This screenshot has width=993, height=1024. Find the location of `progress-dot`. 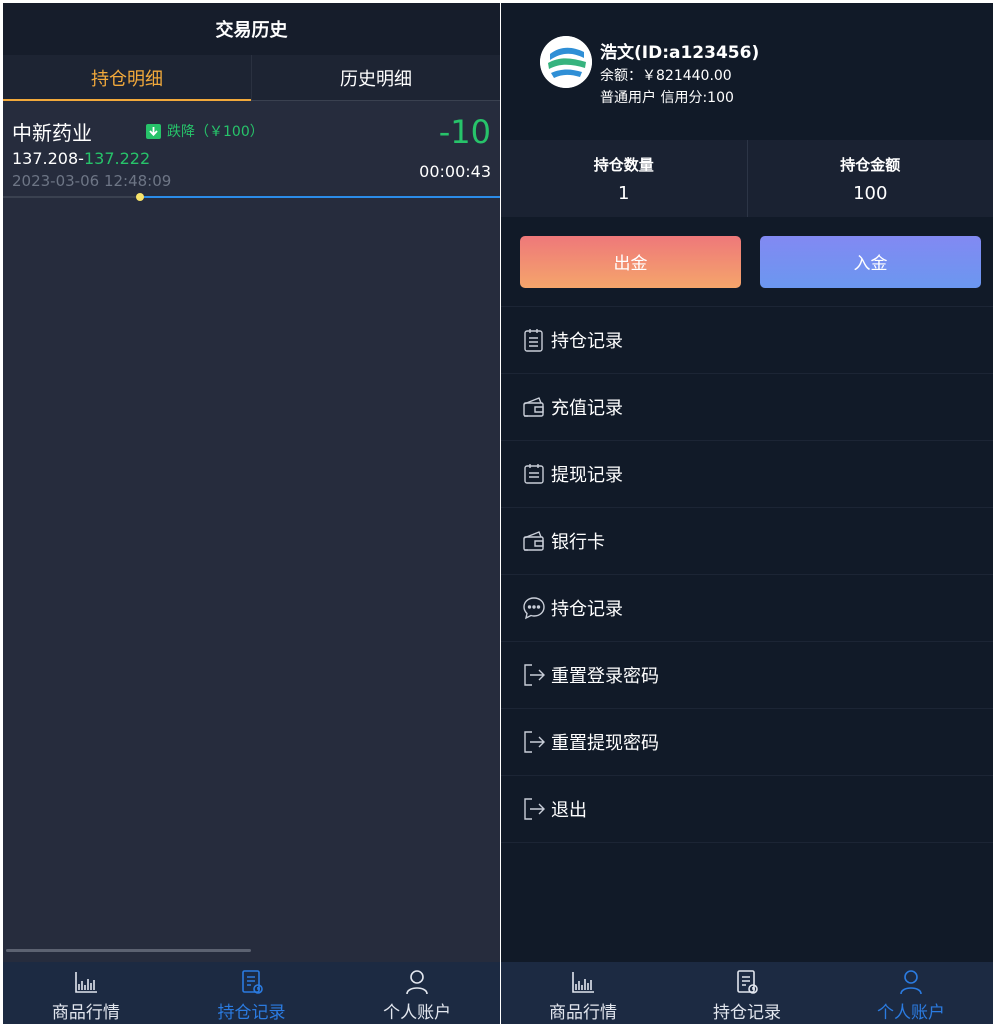

progress-dot is located at coordinates (140, 197).